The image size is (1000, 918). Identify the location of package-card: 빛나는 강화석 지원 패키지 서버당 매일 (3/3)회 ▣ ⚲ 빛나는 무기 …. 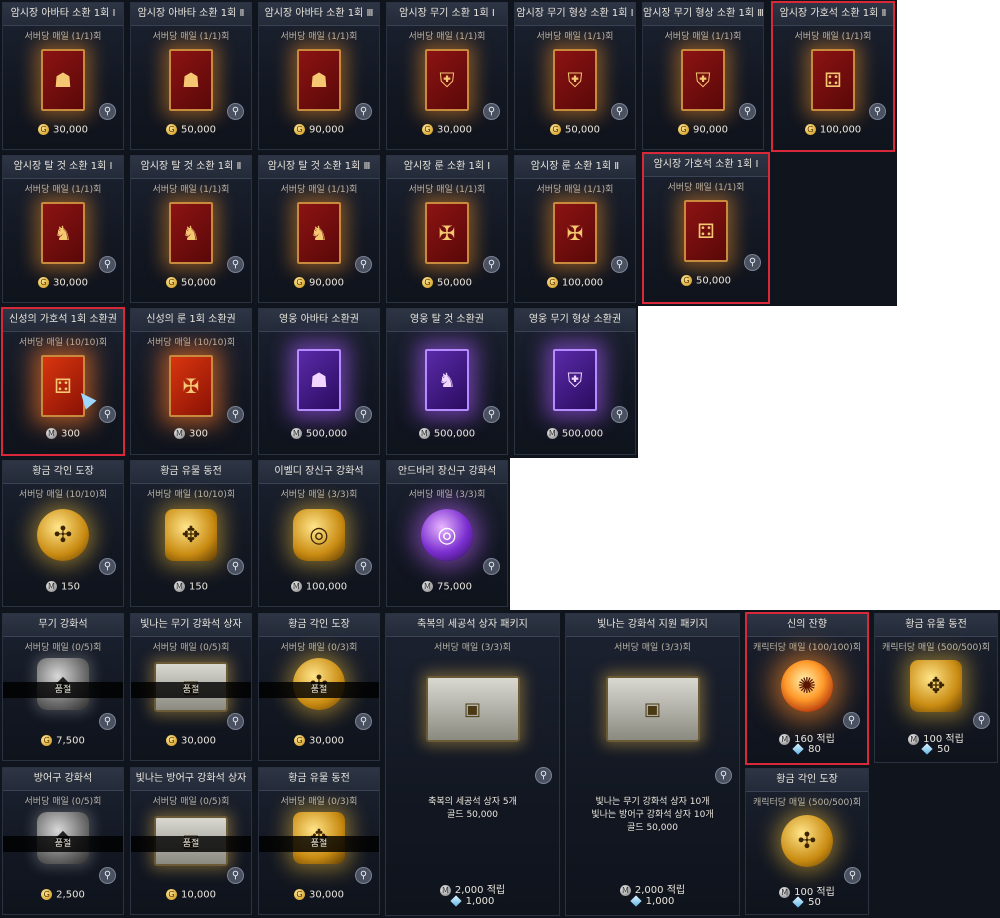
(652, 764).